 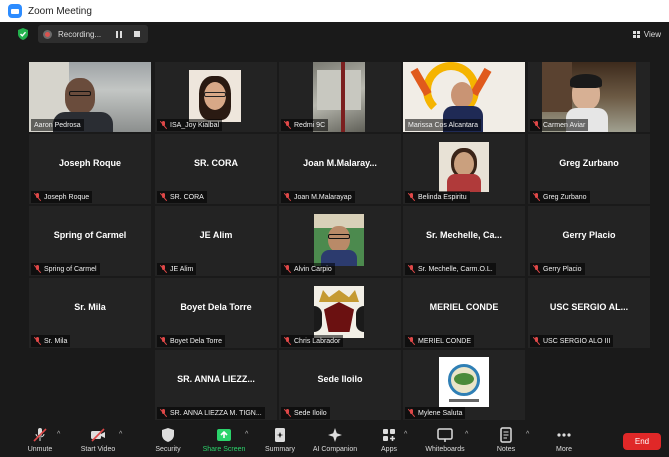 What do you see at coordinates (216, 169) in the screenshot?
I see `video-tile: SR. CORA SR. CORA` at bounding box center [216, 169].